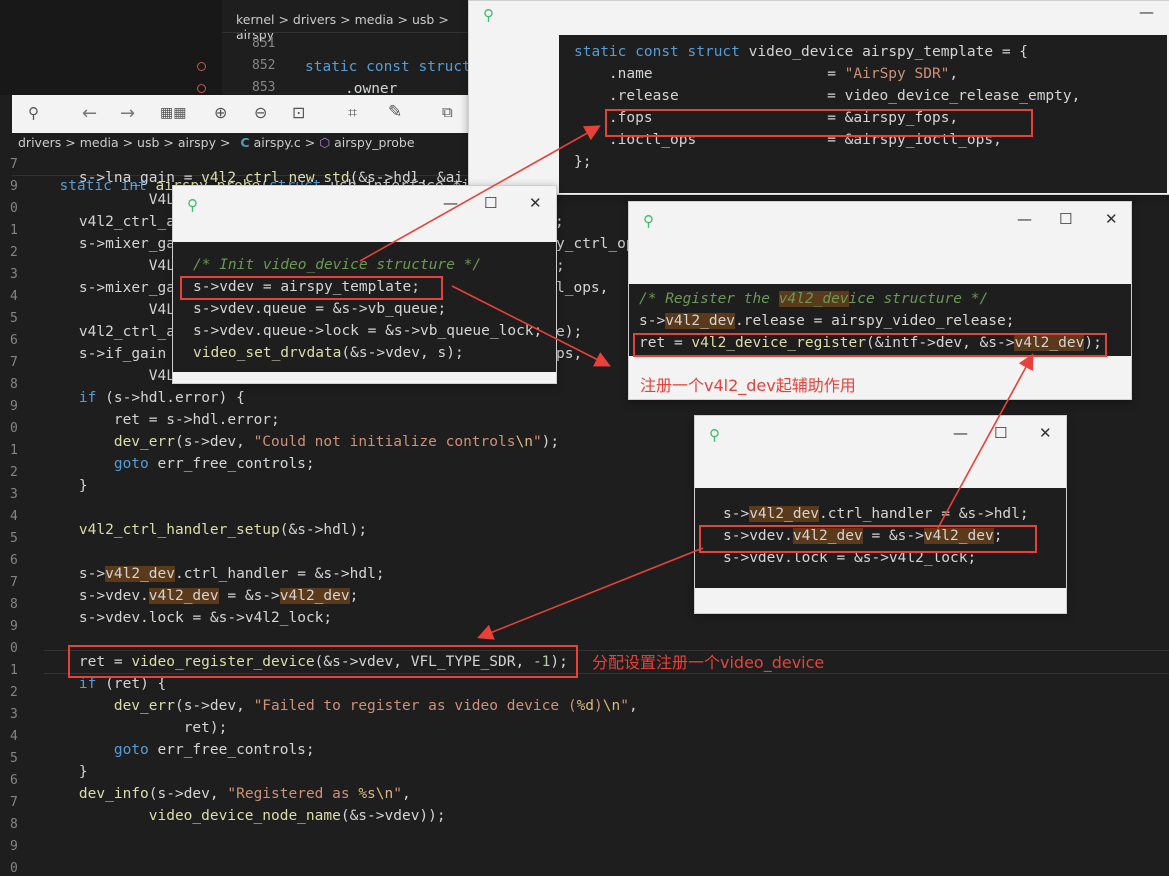 The height and width of the screenshot is (876, 1169). Describe the element at coordinates (14, 868) in the screenshot. I see `line-number: 0` at that location.